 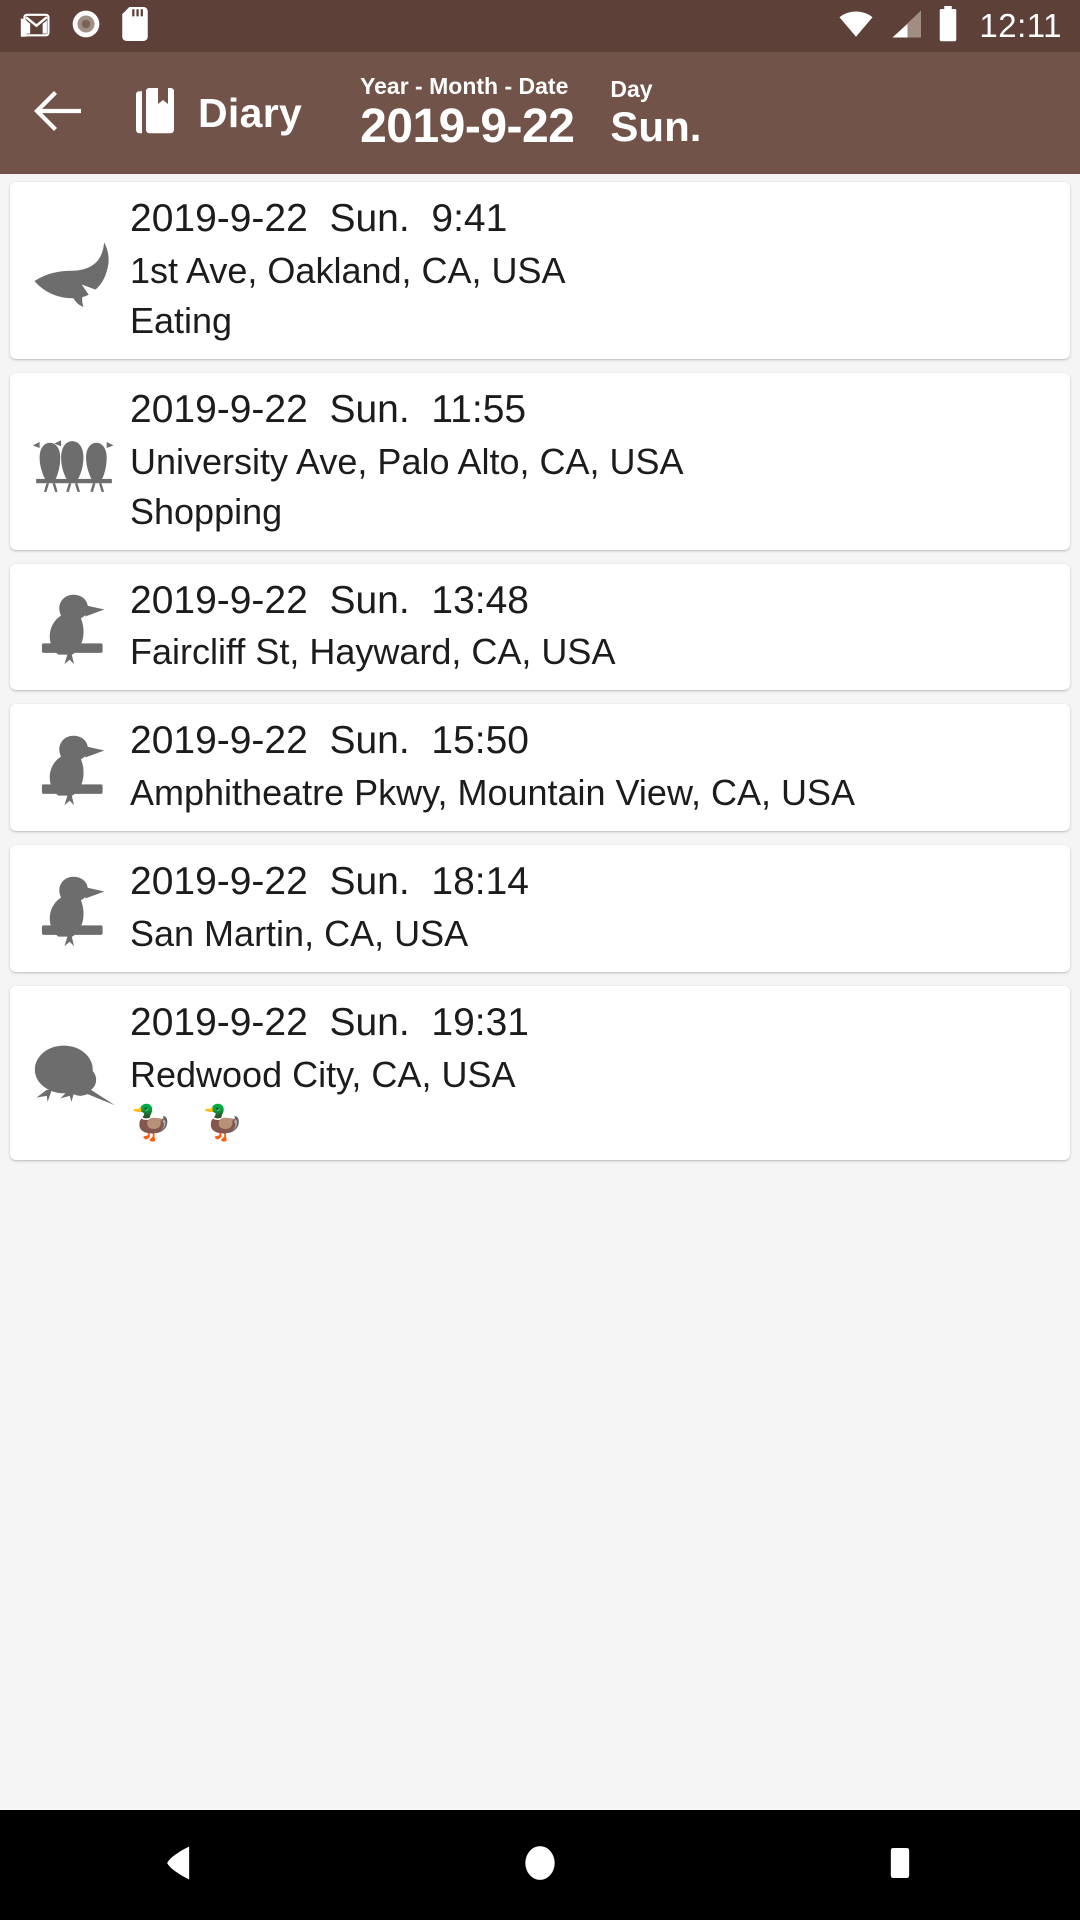 What do you see at coordinates (328, 409) in the screenshot?
I see `entry-datetime: 2019-9-22 Sun. 11:55` at bounding box center [328, 409].